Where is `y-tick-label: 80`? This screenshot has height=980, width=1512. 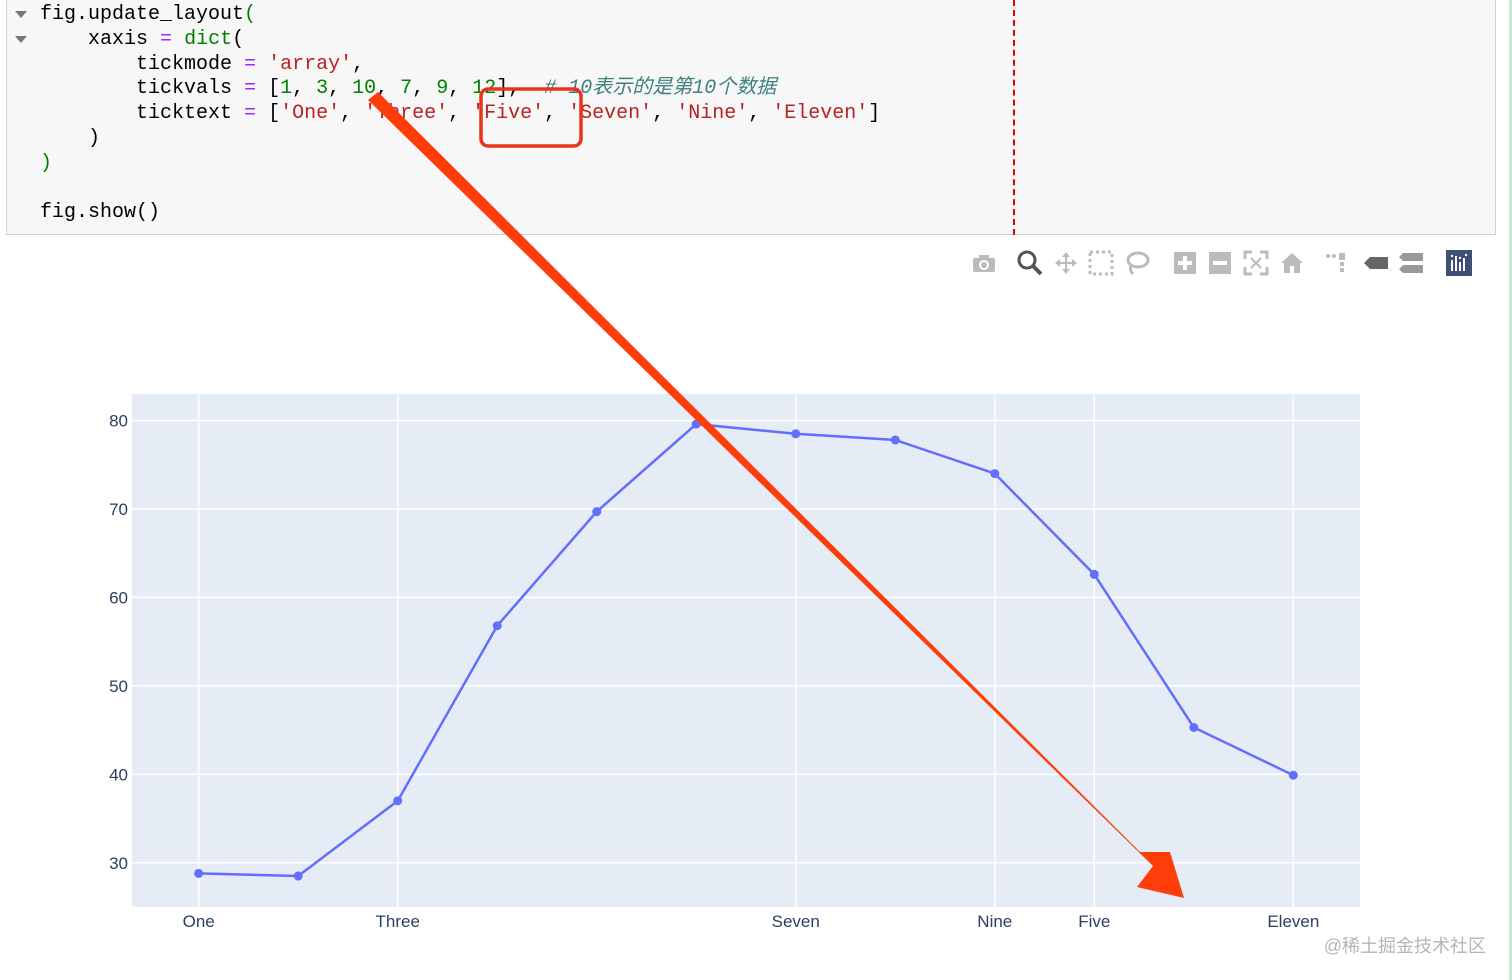 y-tick-label: 80 is located at coordinates (118, 421).